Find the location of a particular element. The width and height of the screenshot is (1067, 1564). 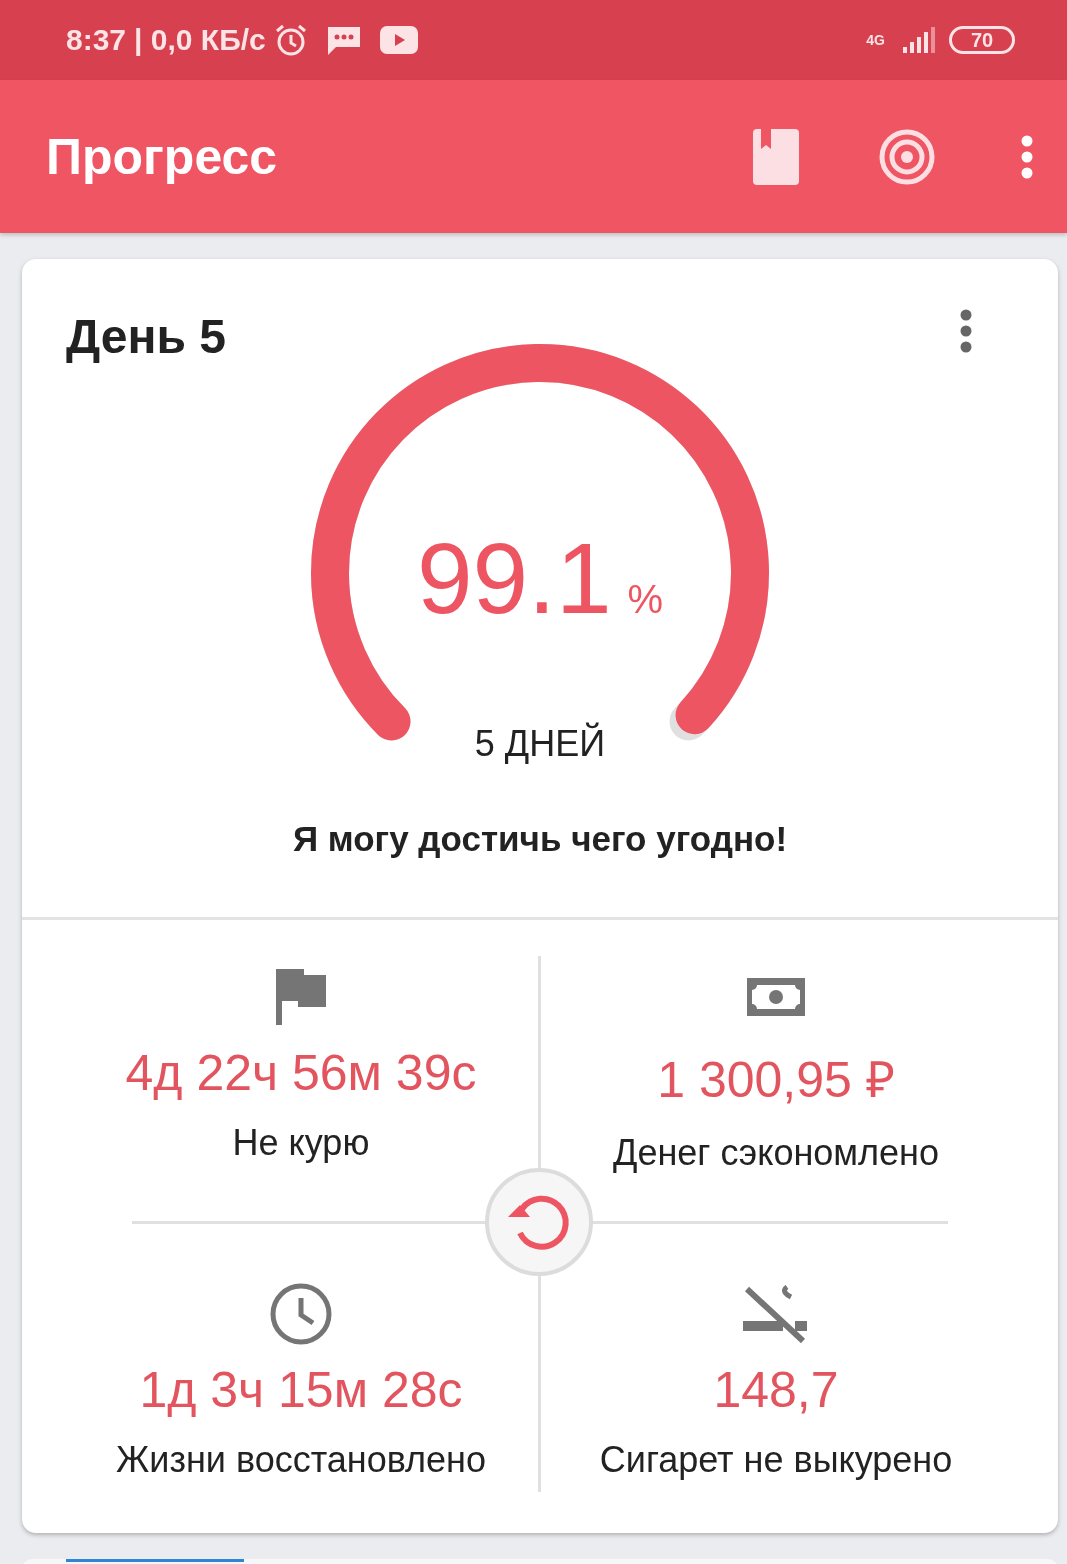

stat-value: 148,7 is located at coordinates (776, 1389).